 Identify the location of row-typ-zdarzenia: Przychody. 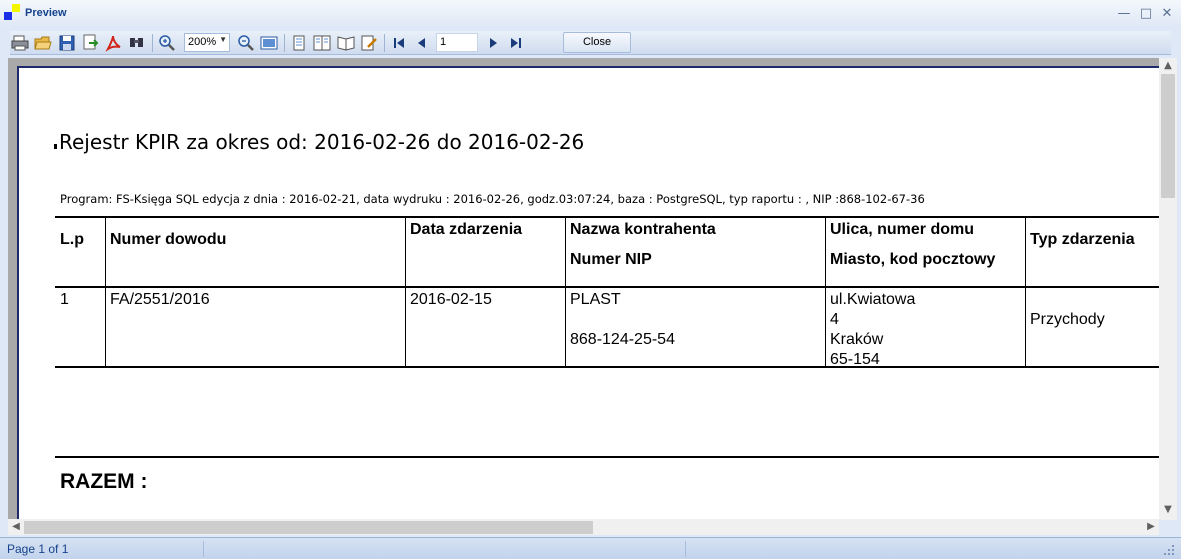
(1067, 319).